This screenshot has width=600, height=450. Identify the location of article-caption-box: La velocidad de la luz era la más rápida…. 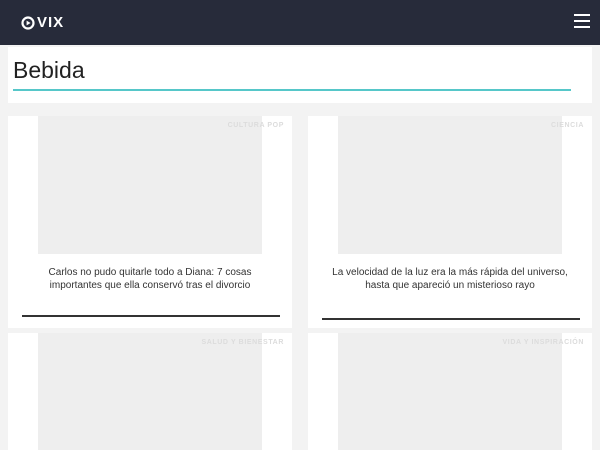
(451, 287).